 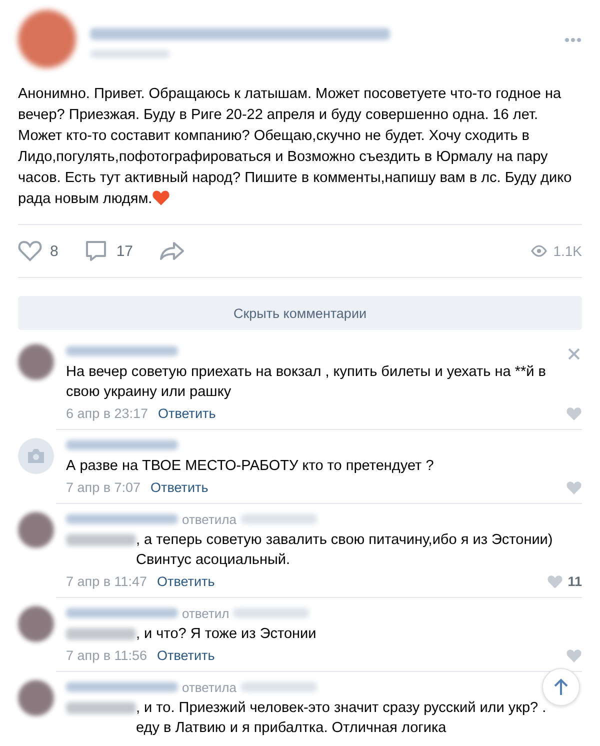 What do you see at coordinates (36, 456) in the screenshot?
I see `avatar-placeholder` at bounding box center [36, 456].